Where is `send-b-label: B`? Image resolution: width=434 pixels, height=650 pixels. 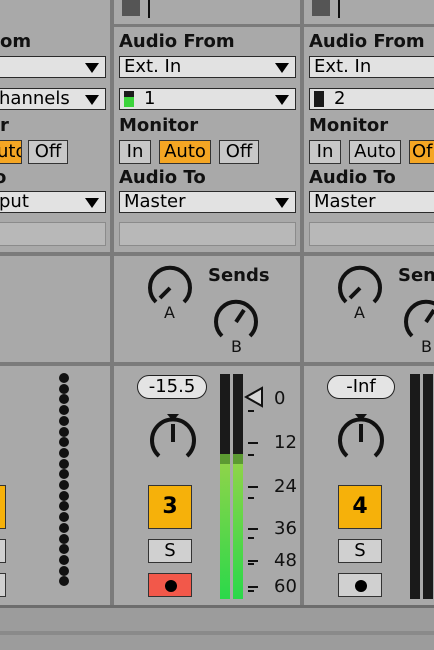
send-b-label: B is located at coordinates (426, 346).